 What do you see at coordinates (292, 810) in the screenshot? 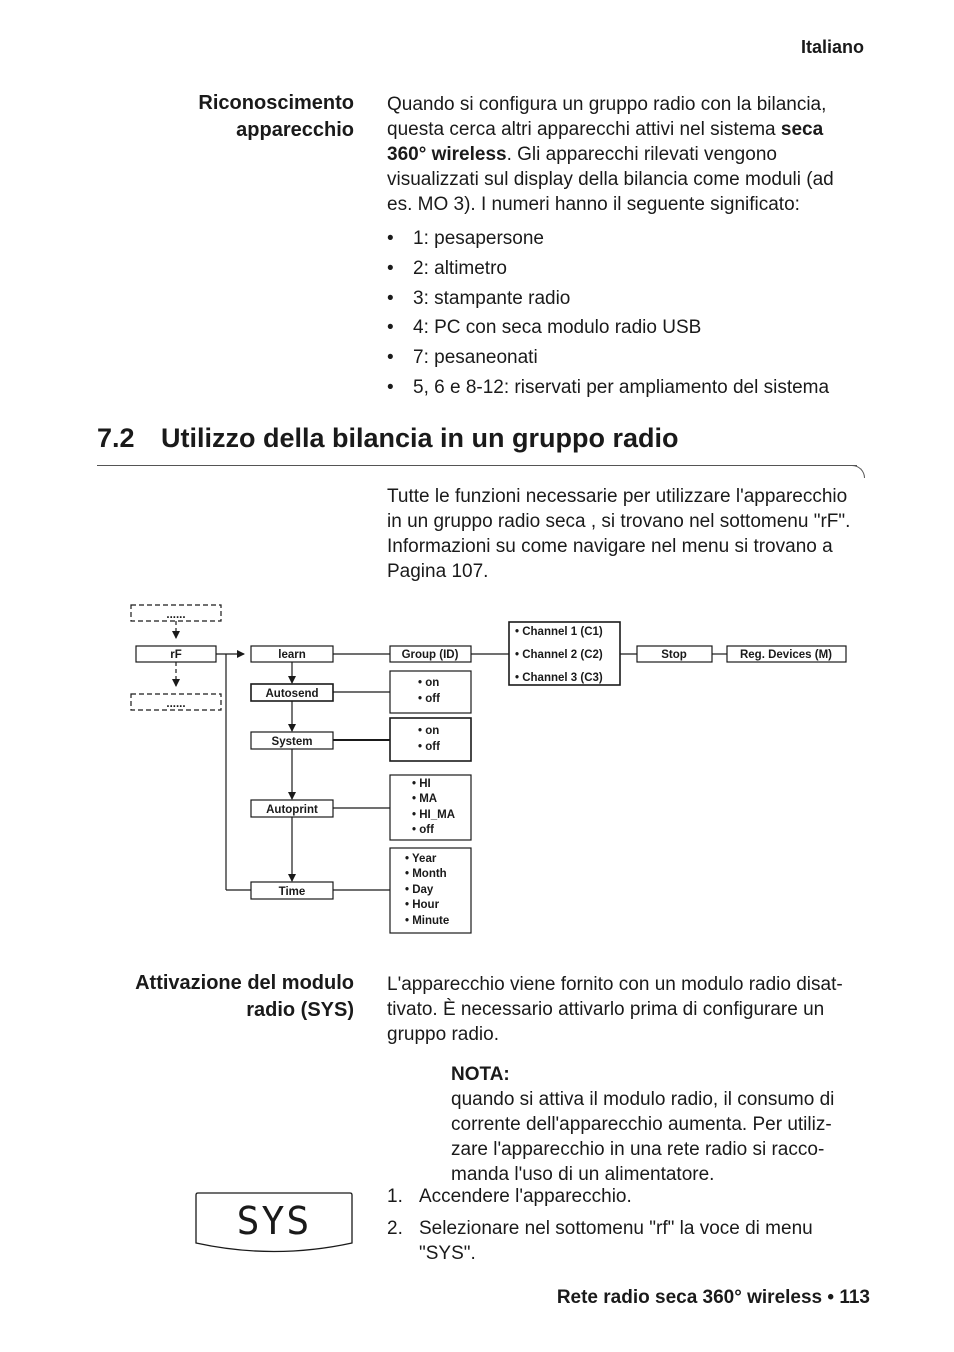
I see `autoprint-label: Autoprint` at bounding box center [292, 810].